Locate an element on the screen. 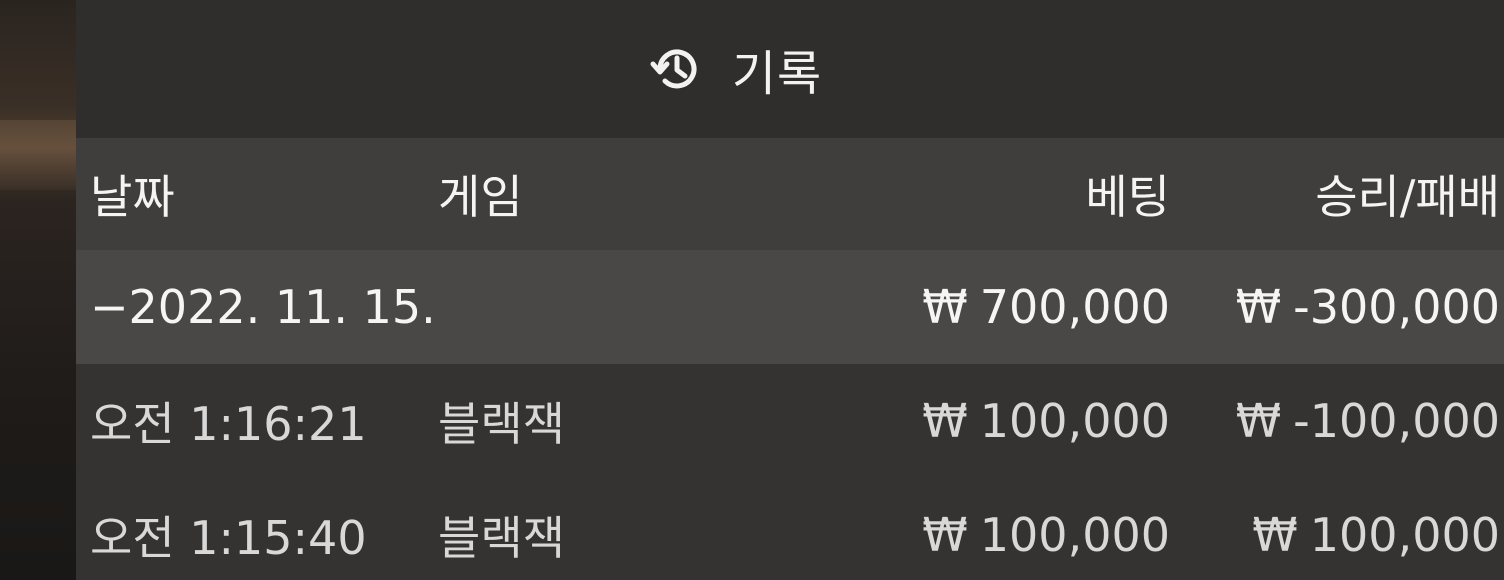 This screenshot has height=580, width=1504. history-title-group: 기록 is located at coordinates (736, 69).